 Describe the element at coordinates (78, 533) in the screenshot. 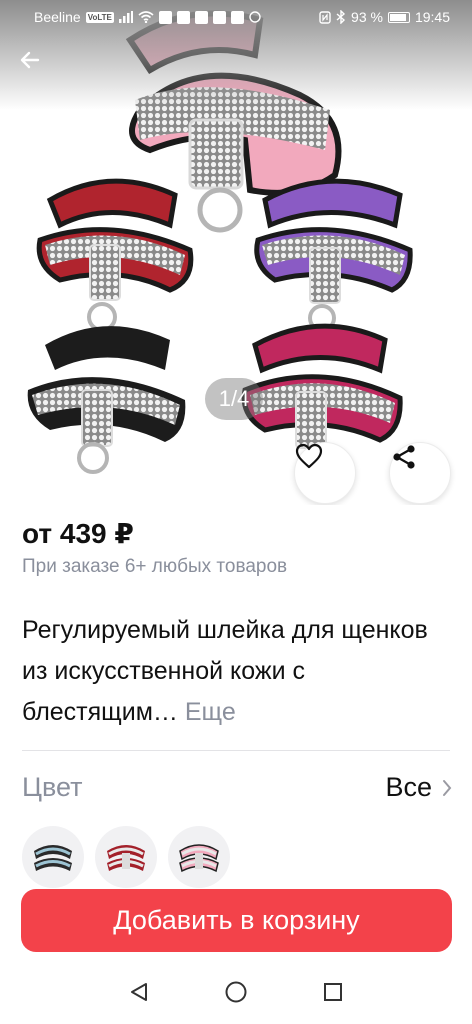

I see `price: от 439 ₽` at that location.